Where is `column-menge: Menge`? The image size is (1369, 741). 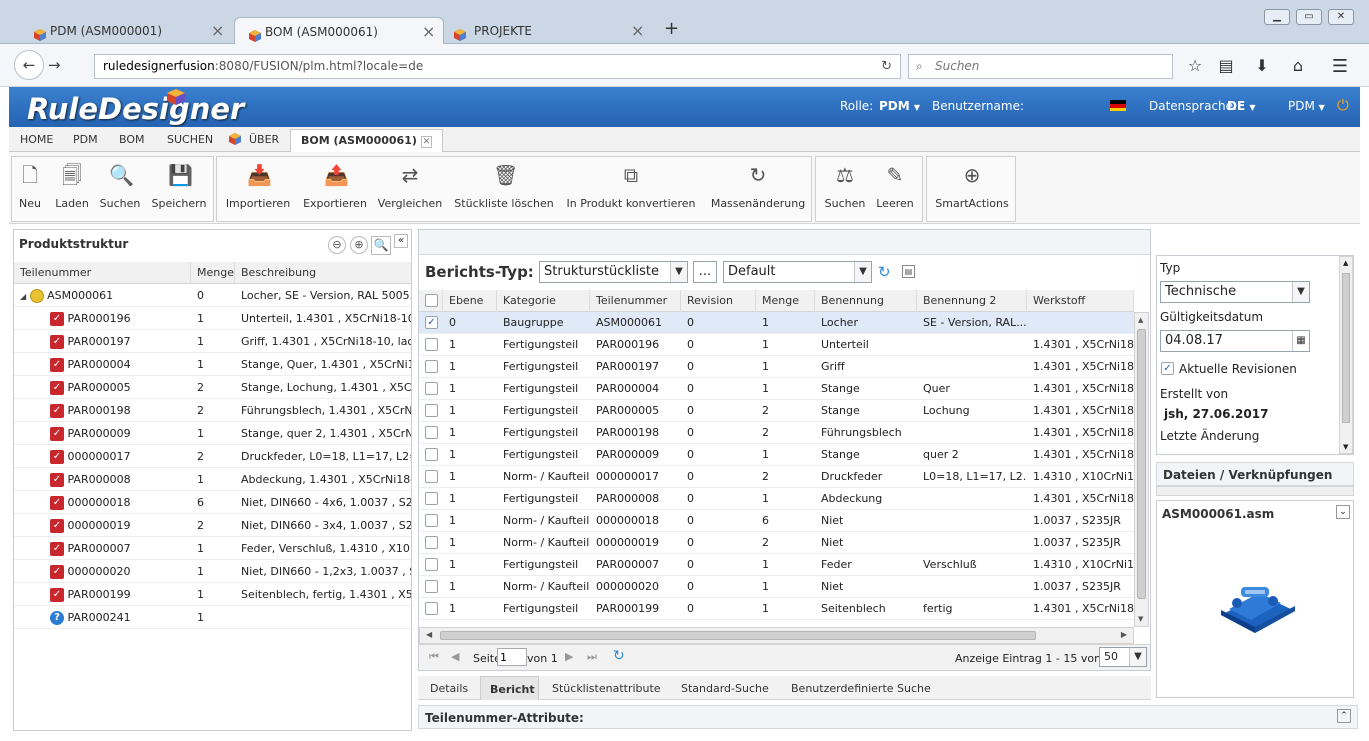
column-menge: Menge is located at coordinates (785, 301).